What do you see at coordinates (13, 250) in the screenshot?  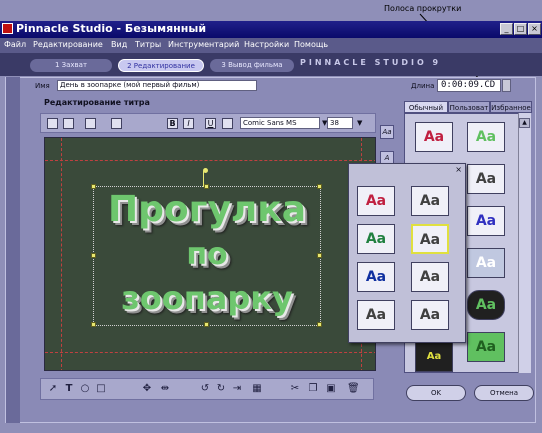 I see `left-sidebar` at bounding box center [13, 250].